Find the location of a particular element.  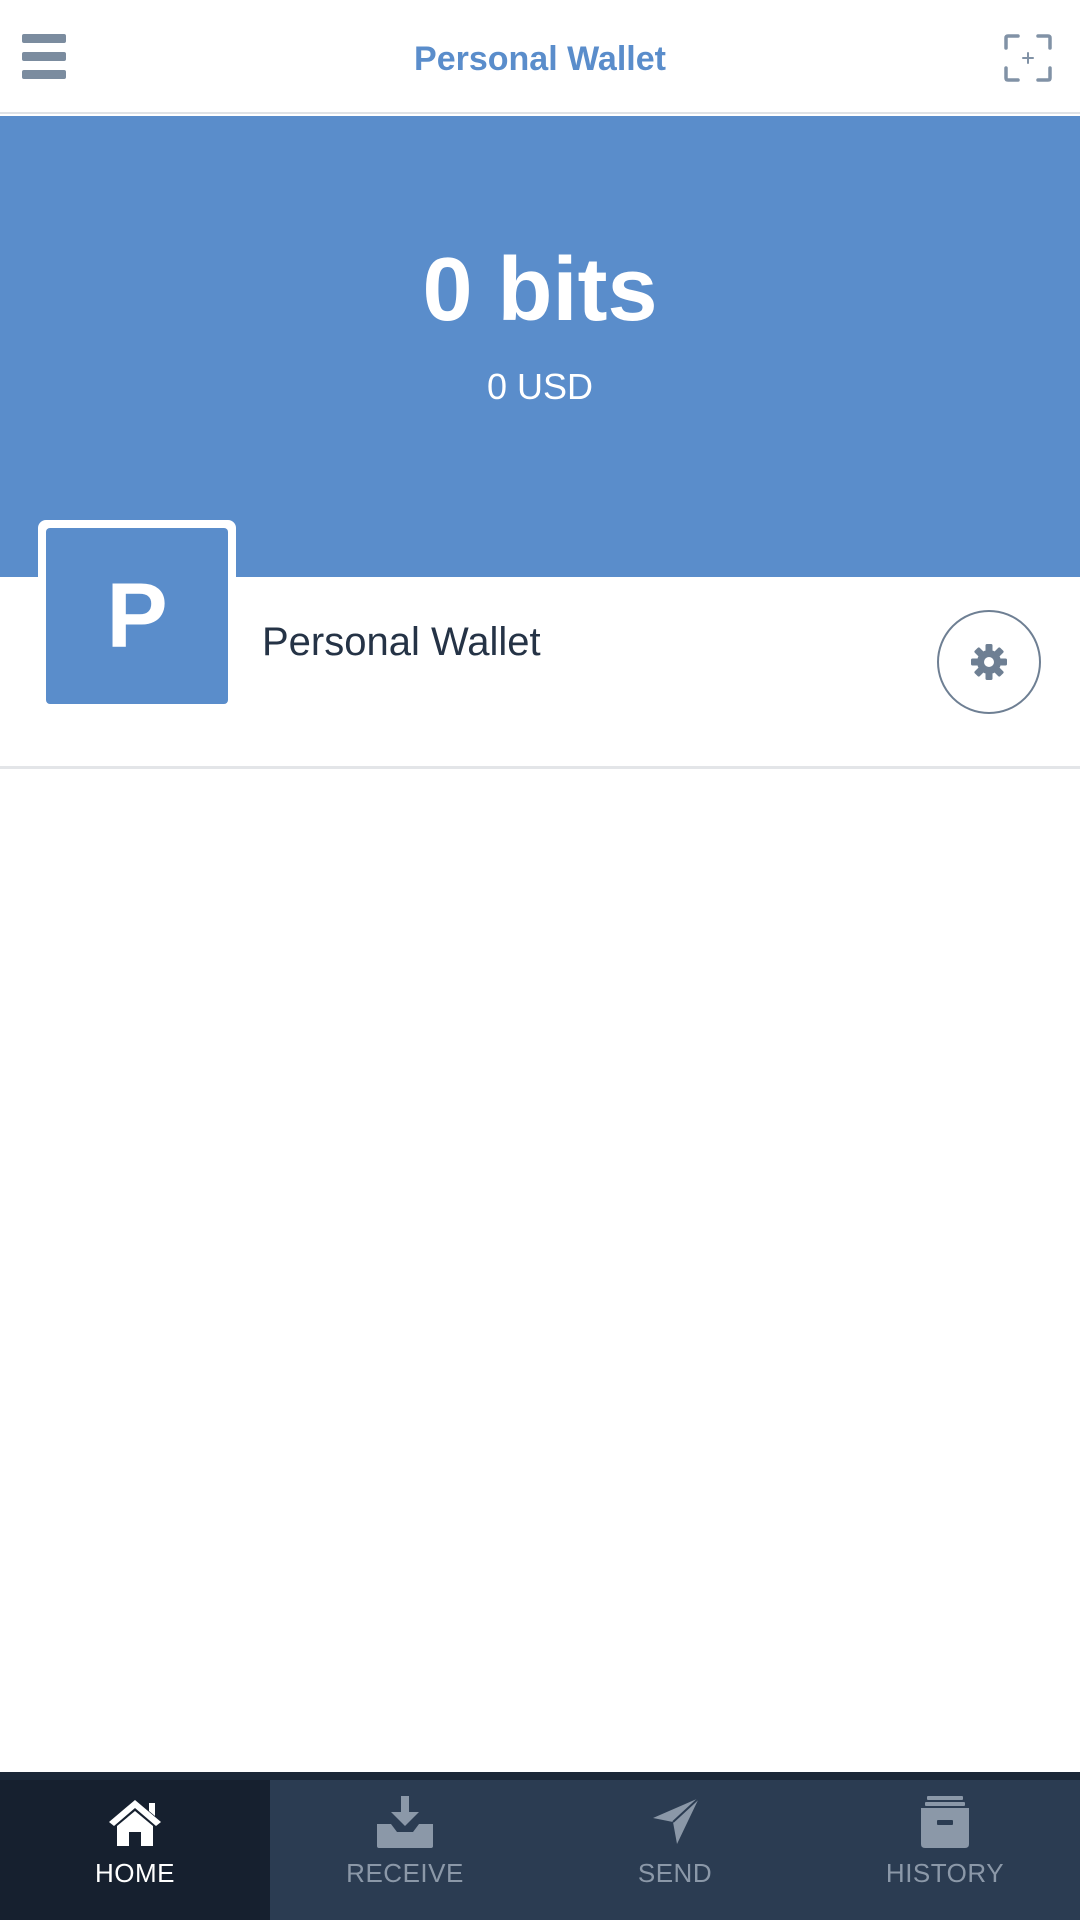

page-title: Personal Wallet is located at coordinates (540, 59).